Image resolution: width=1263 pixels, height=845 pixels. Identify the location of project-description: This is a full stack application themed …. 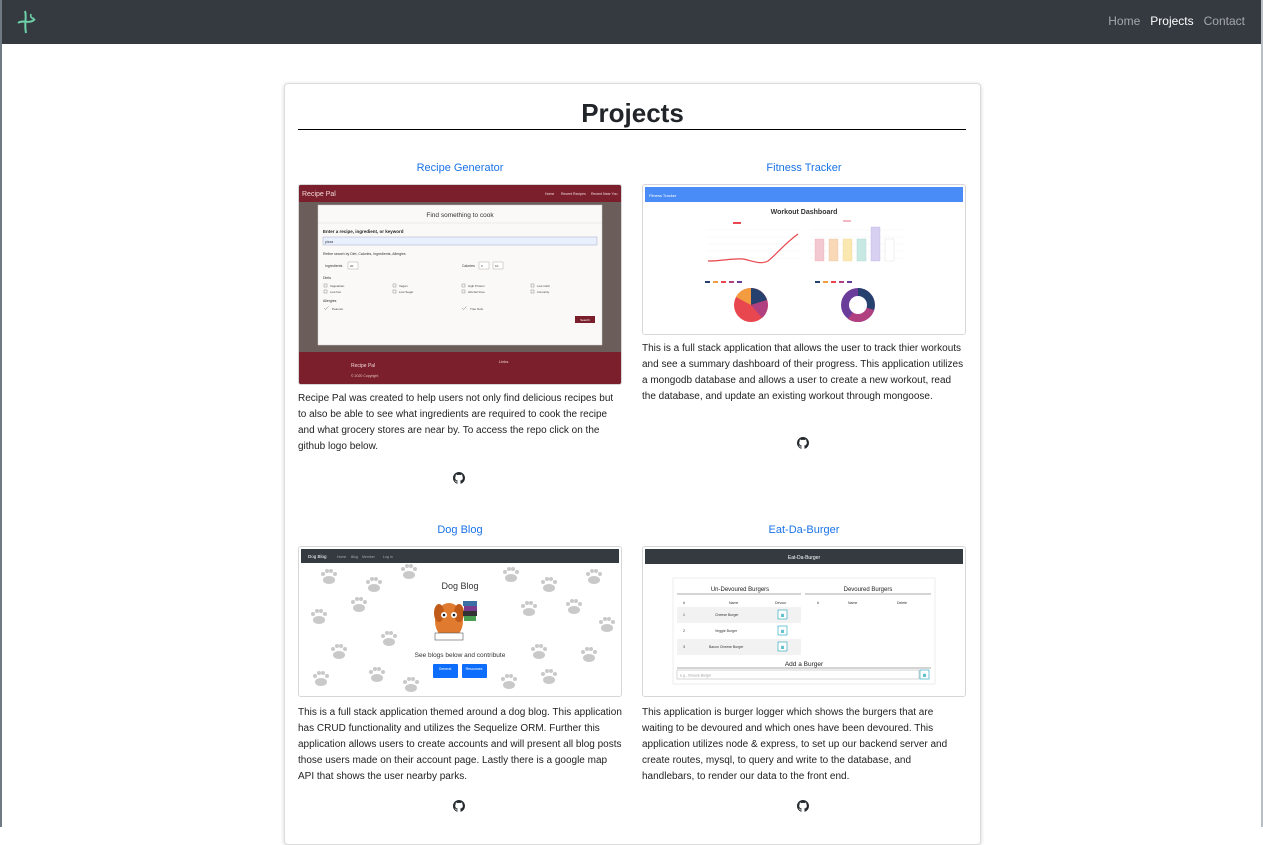
(460, 744).